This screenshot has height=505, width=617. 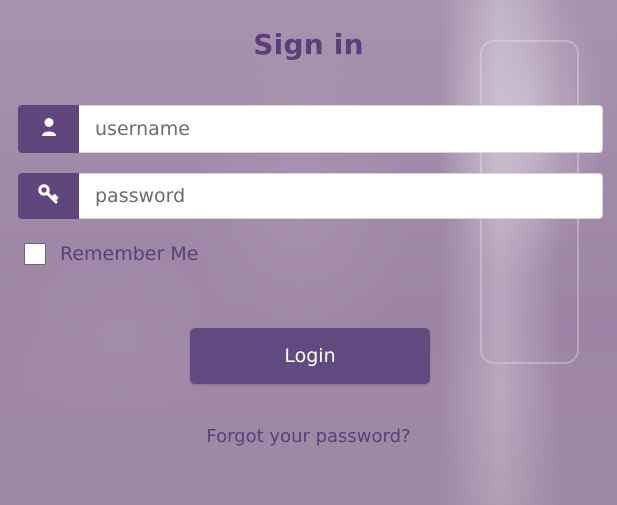 What do you see at coordinates (308, 436) in the screenshot?
I see `forgot-password-link: Forgot your password?` at bounding box center [308, 436].